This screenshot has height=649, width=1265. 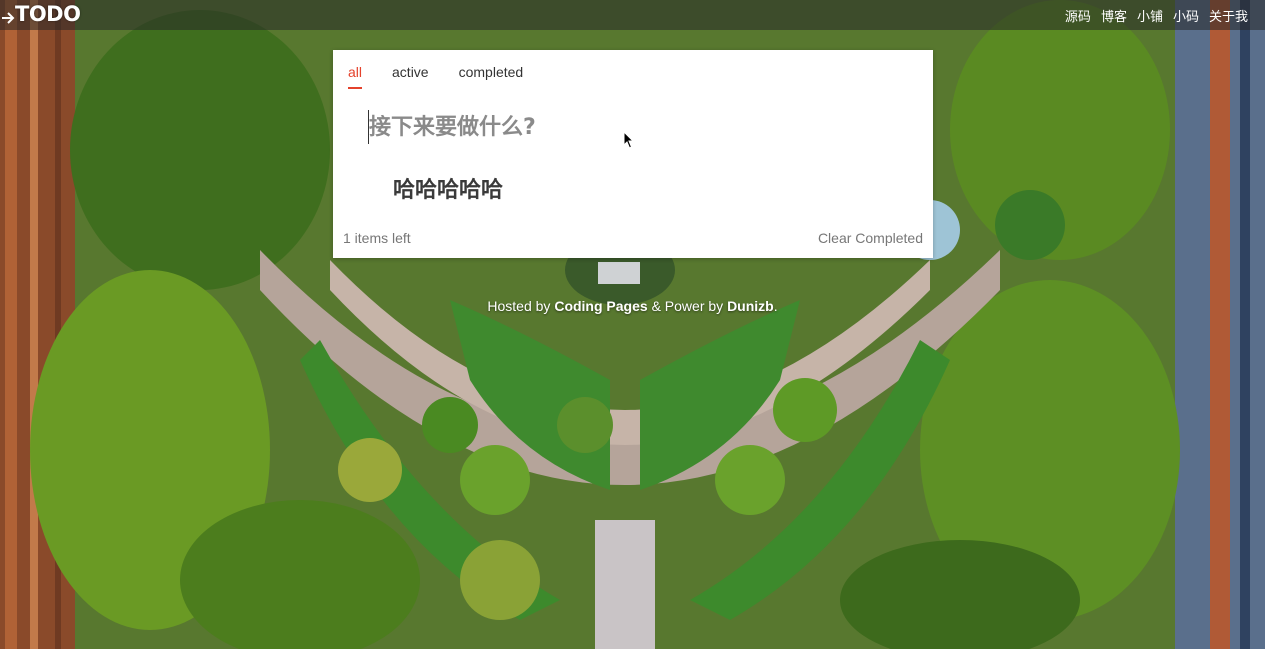 What do you see at coordinates (632, 15) in the screenshot?
I see `header-bar: TODO 源码 博客 小铺 小码 关于我` at bounding box center [632, 15].